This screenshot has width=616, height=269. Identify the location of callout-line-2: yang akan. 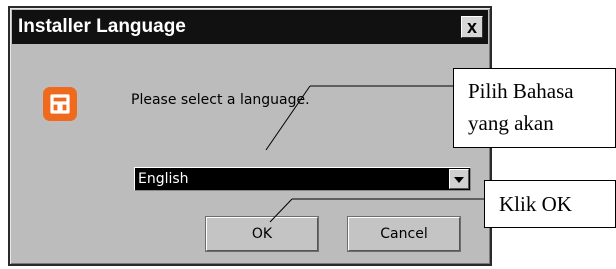
(511, 123).